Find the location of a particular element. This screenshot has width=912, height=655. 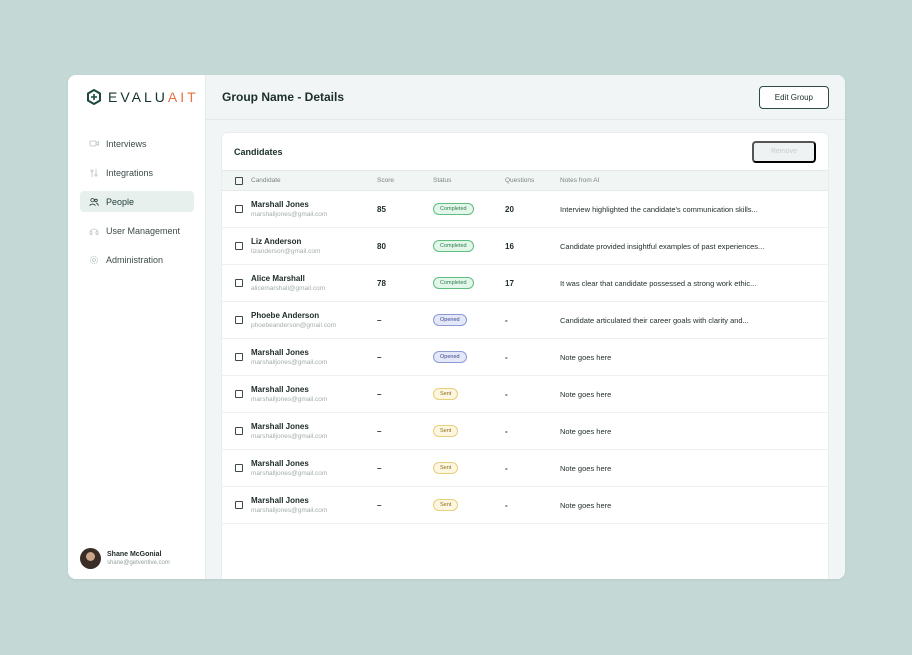

select-all-cell is located at coordinates (236, 181).